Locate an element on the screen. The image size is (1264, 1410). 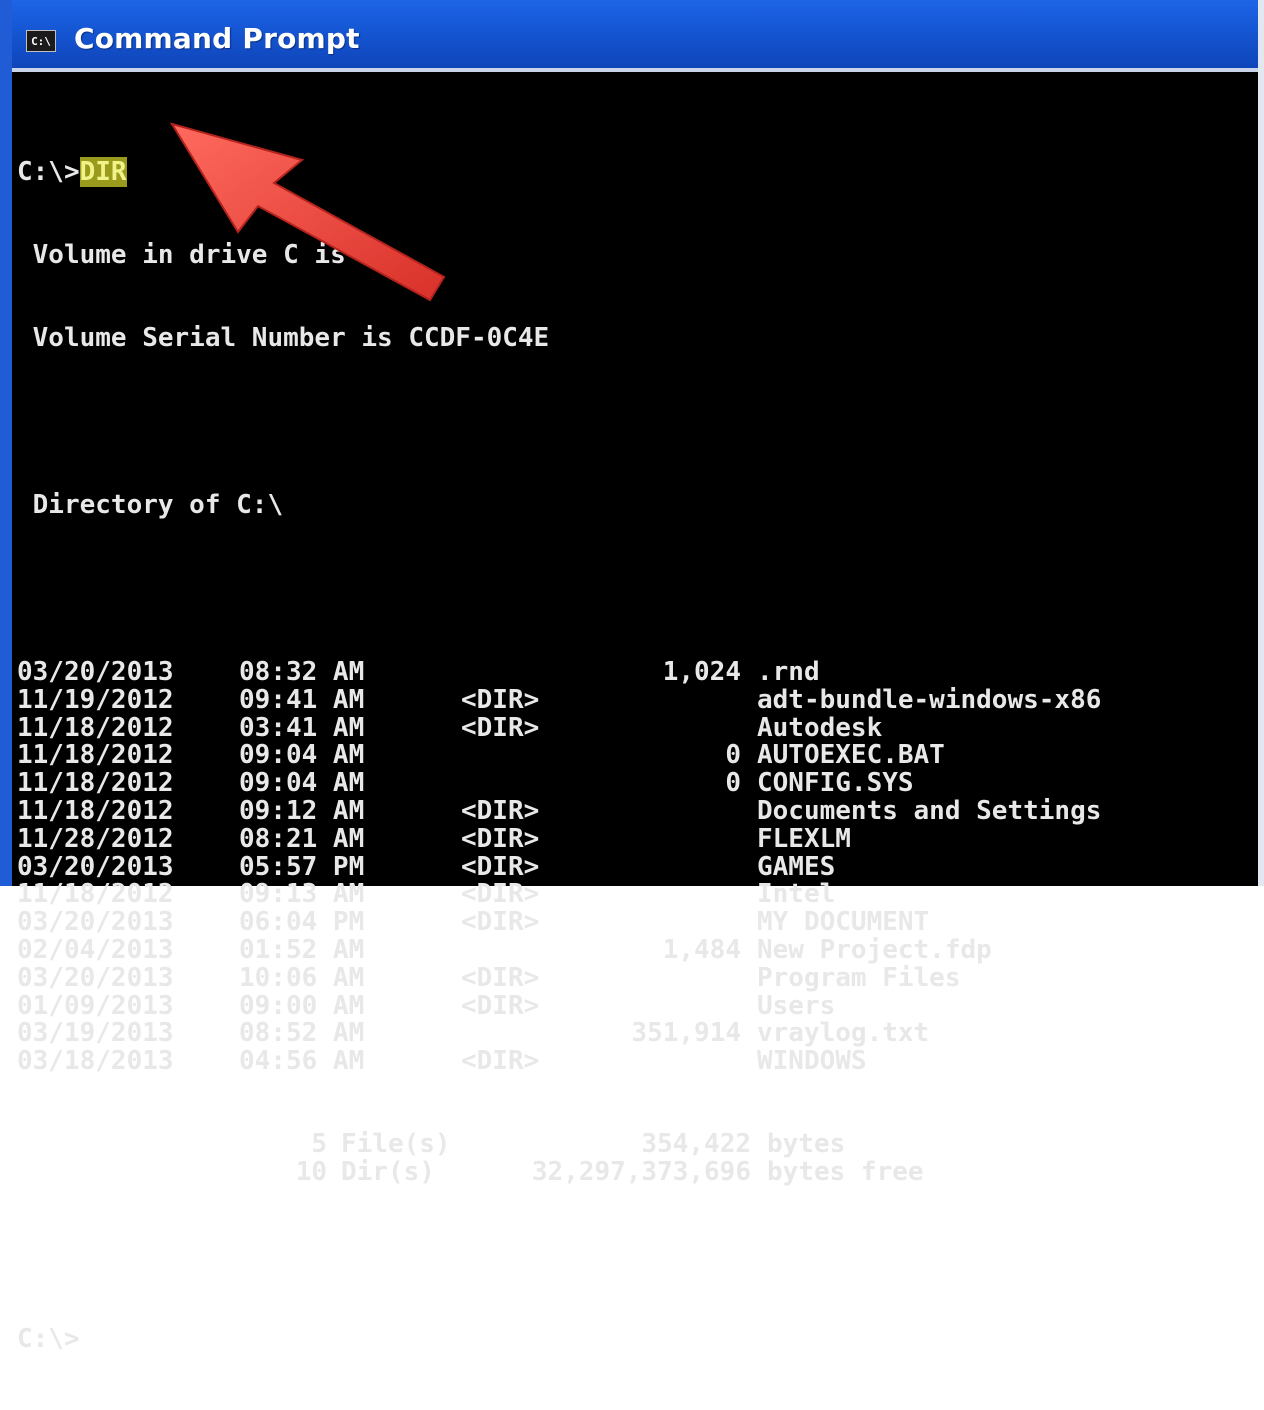
table-row: 11/18/2012 03:41 AM <DIR> Autodesk is located at coordinates (637, 727).